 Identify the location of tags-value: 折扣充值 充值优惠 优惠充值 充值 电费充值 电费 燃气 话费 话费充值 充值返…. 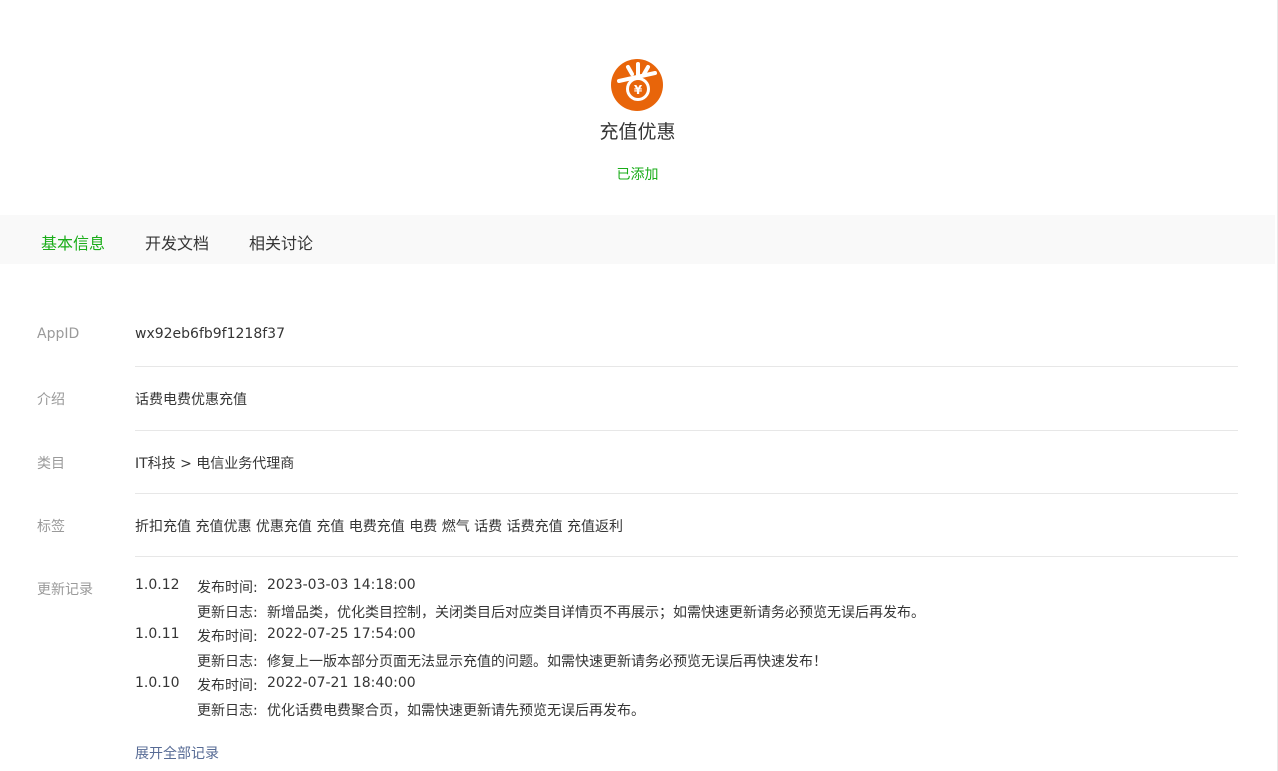
(379, 527).